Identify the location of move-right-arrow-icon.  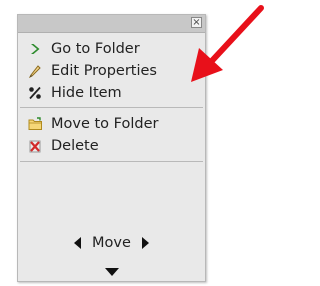
(145, 243).